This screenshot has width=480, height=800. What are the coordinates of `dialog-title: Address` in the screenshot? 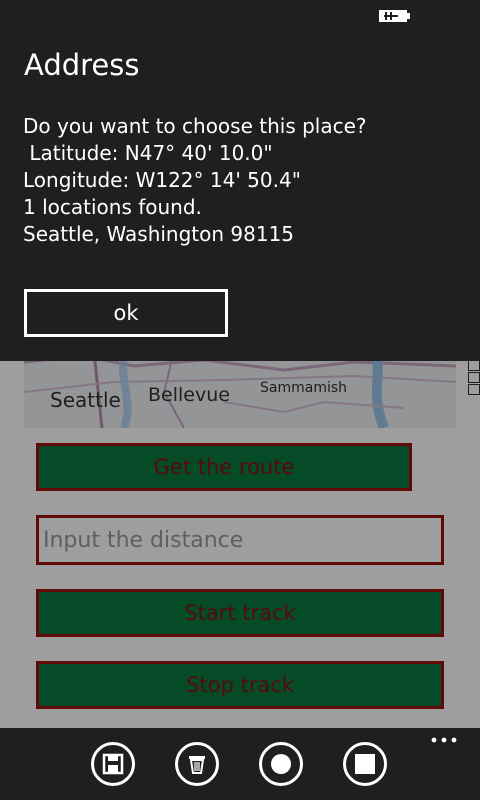 It's located at (82, 65).